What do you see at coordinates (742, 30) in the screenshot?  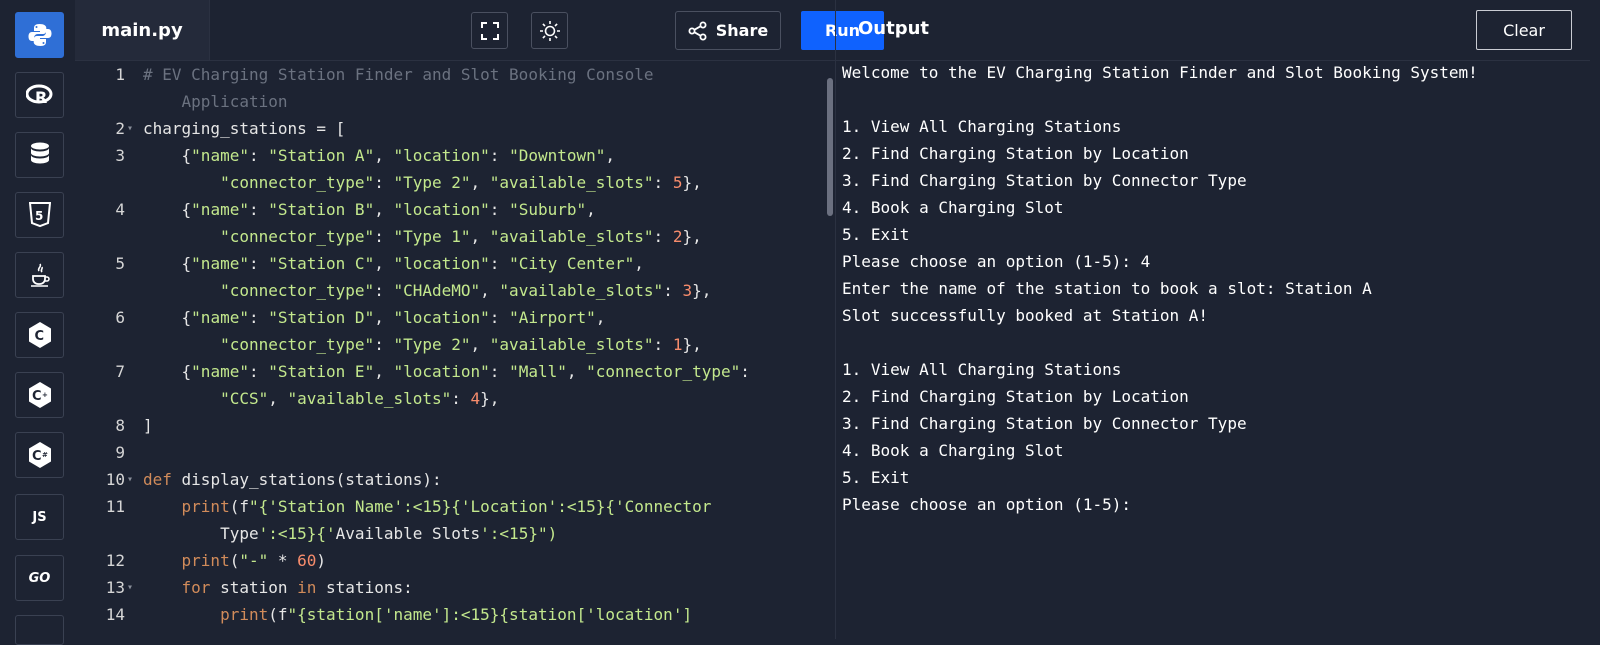 I see `share-label: Share` at bounding box center [742, 30].